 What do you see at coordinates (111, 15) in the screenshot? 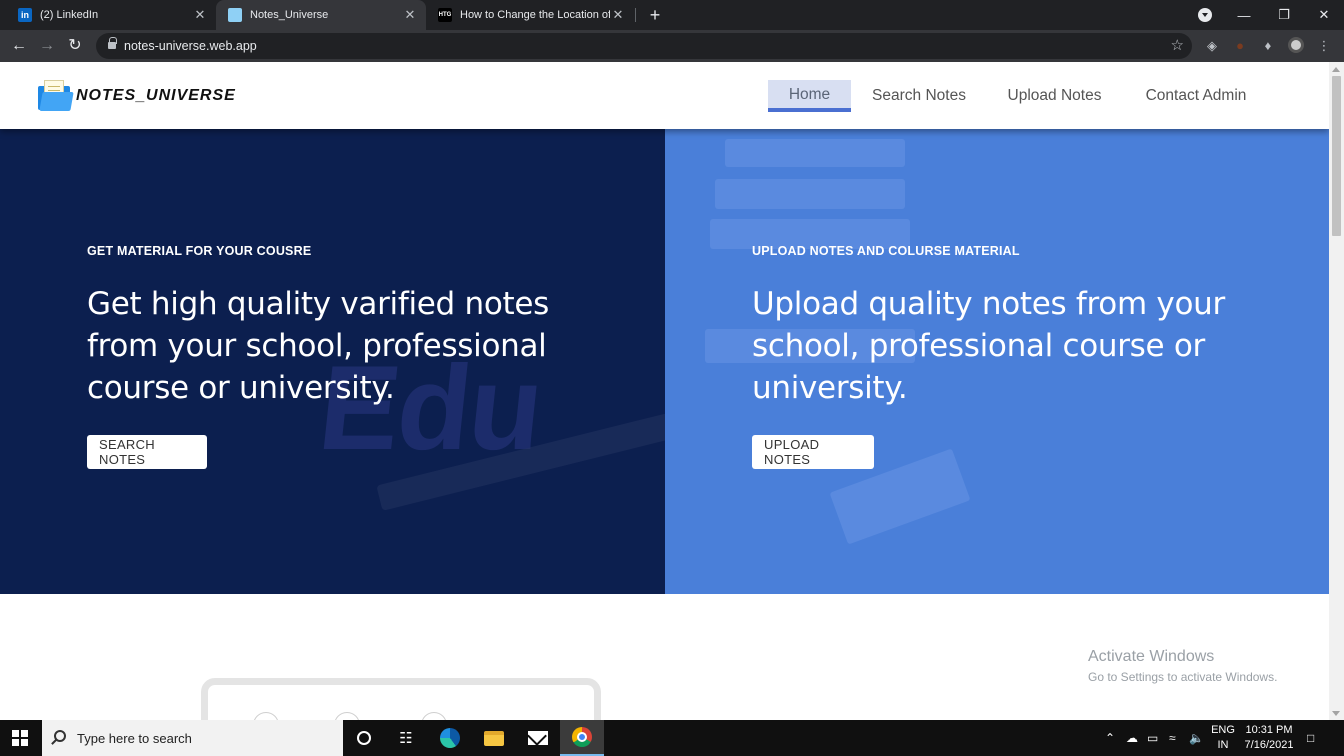
I see `tab-linkedin: in (2) LinkedIn ✕` at bounding box center [111, 15].